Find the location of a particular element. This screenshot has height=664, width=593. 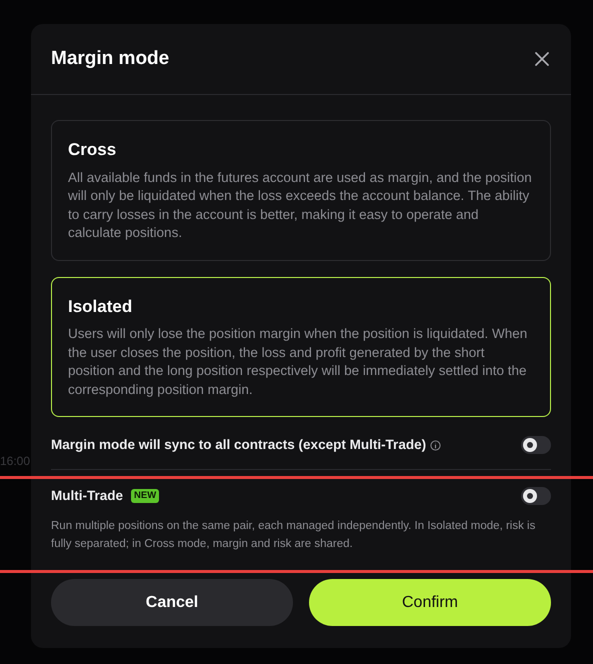

dialog-title: Margin mode is located at coordinates (110, 59).